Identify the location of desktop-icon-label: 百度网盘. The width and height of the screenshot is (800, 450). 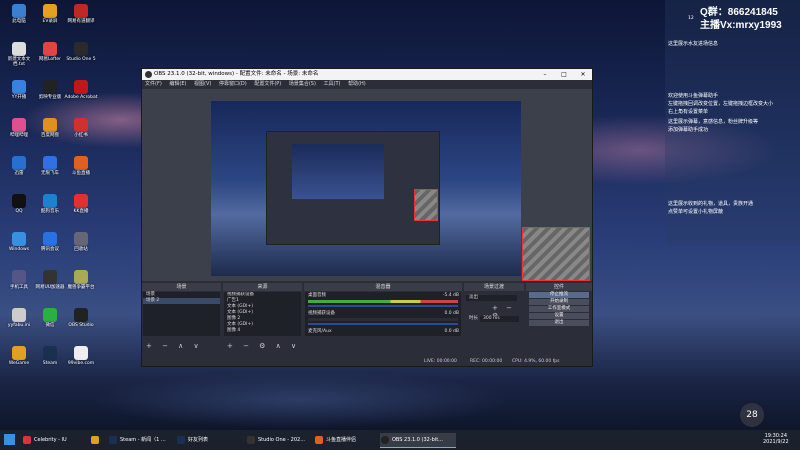
(50, 135).